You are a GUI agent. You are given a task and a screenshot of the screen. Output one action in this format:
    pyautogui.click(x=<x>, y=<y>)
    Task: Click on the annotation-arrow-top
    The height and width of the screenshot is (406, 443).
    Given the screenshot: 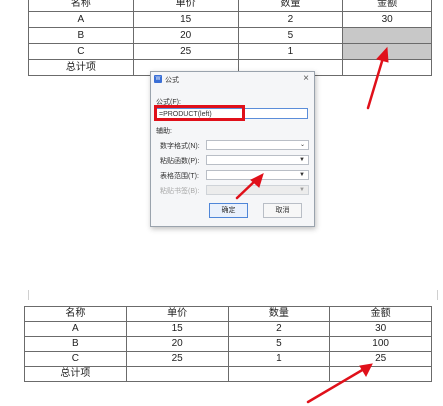 What is the action you would take?
    pyautogui.click(x=375, y=83)
    